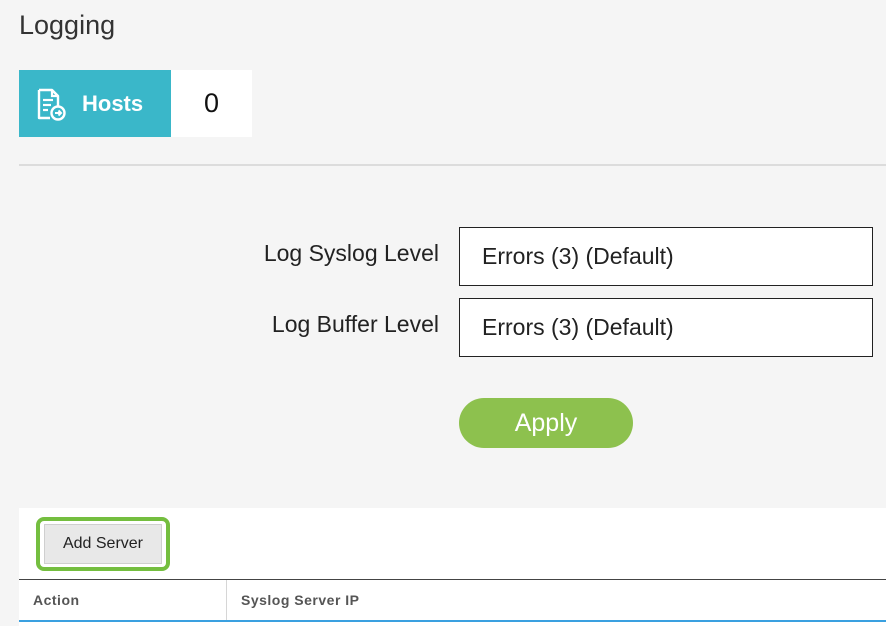 The height and width of the screenshot is (626, 886). I want to click on add-server-button: Add Server, so click(103, 544).